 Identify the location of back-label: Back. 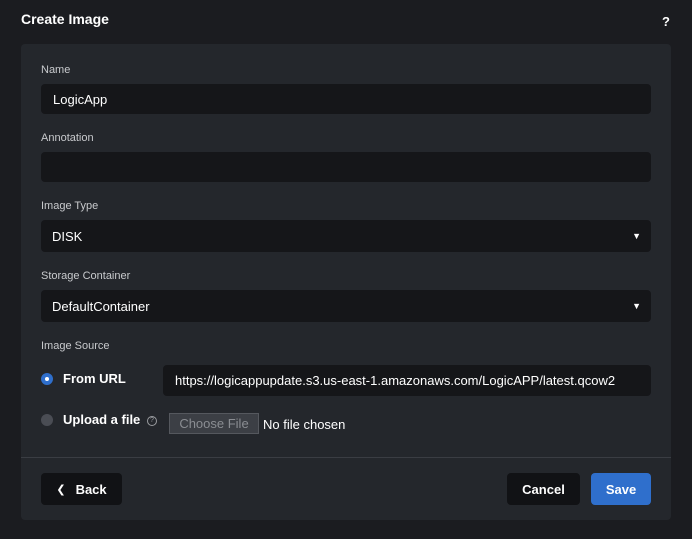
(91, 489).